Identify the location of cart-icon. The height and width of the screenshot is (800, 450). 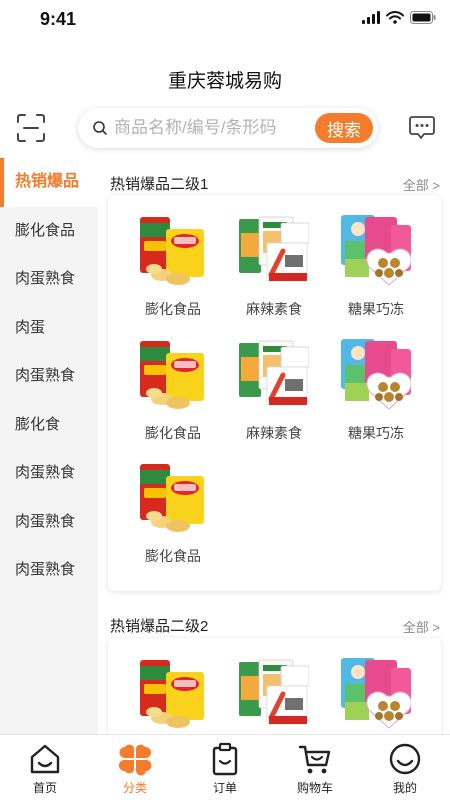
(314, 759).